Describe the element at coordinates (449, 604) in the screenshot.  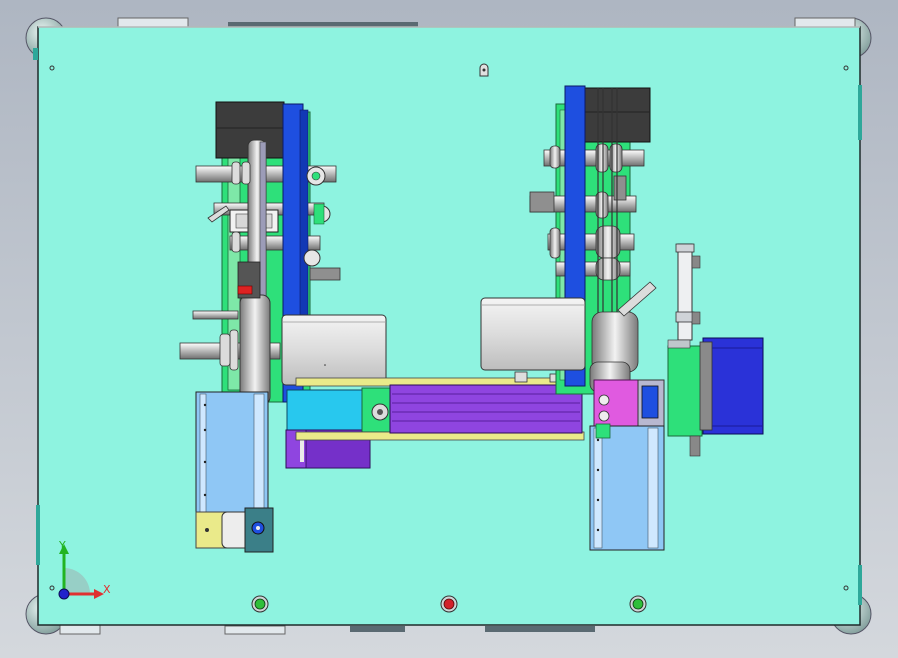
I see `center-red-button` at that location.